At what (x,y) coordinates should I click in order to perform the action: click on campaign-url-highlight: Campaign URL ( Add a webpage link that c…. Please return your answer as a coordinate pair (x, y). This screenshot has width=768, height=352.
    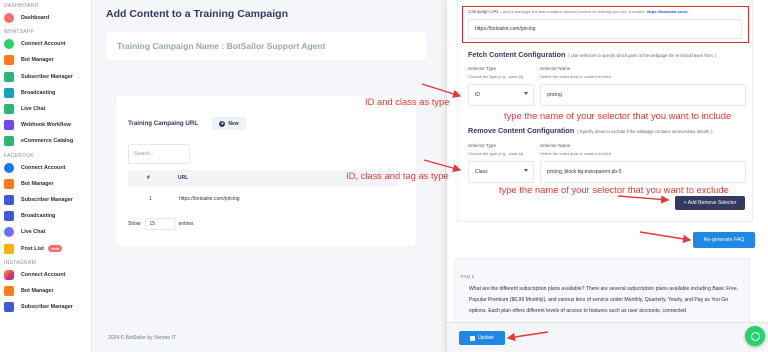
    Looking at the image, I should click on (605, 24).